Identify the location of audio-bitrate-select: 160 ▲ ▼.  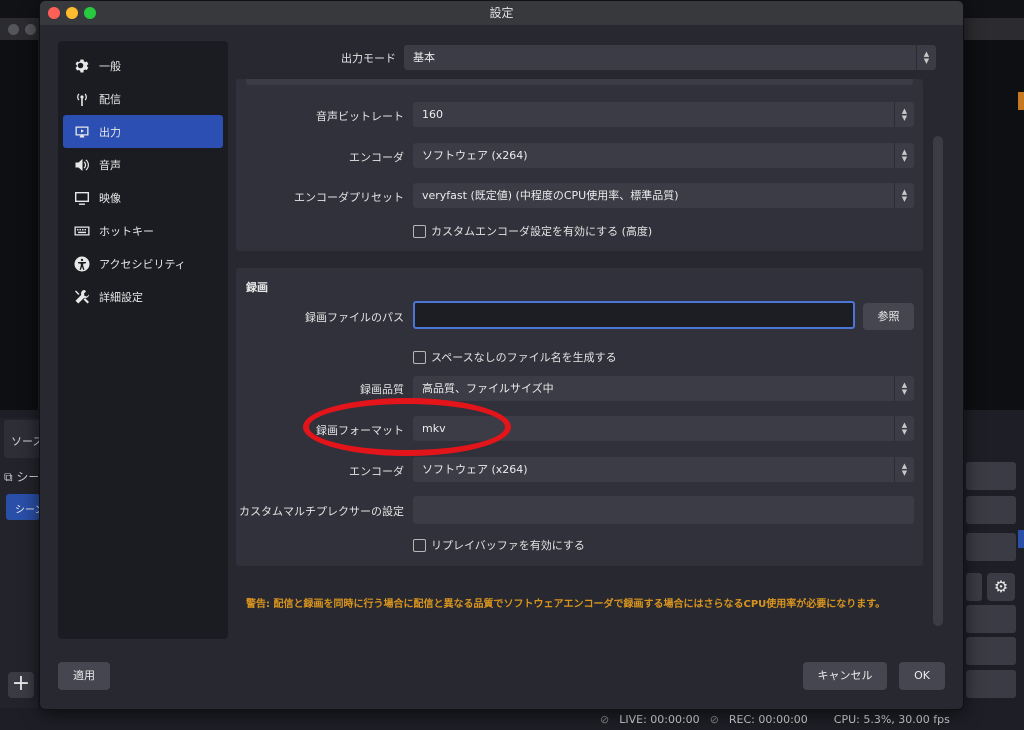
(663, 114).